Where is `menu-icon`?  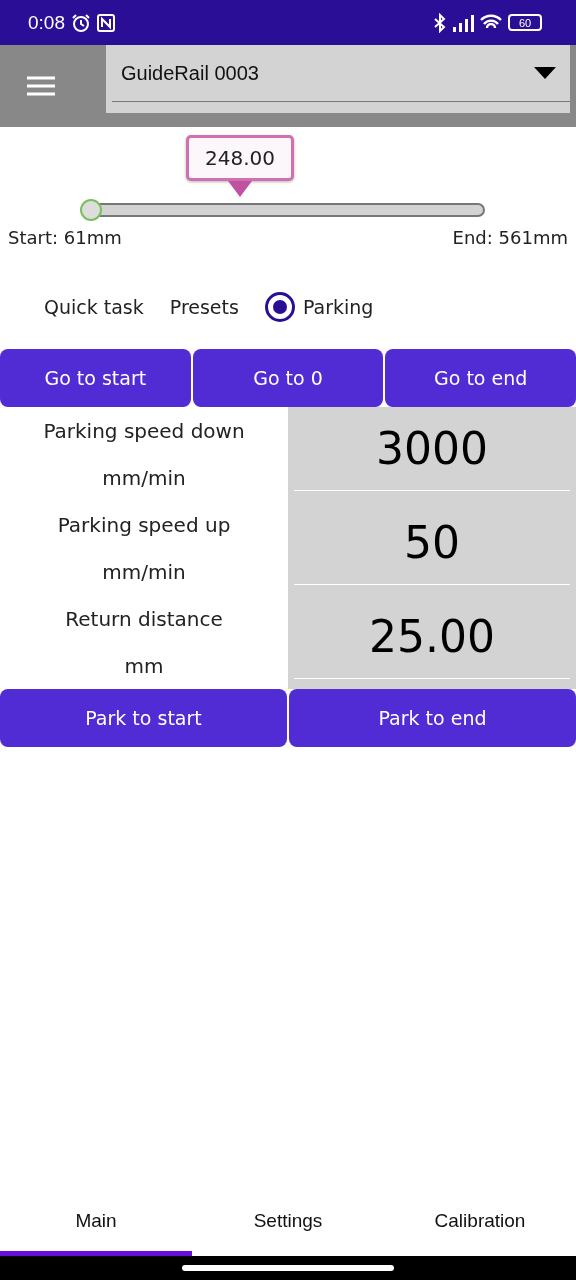
menu-icon is located at coordinates (41, 86).